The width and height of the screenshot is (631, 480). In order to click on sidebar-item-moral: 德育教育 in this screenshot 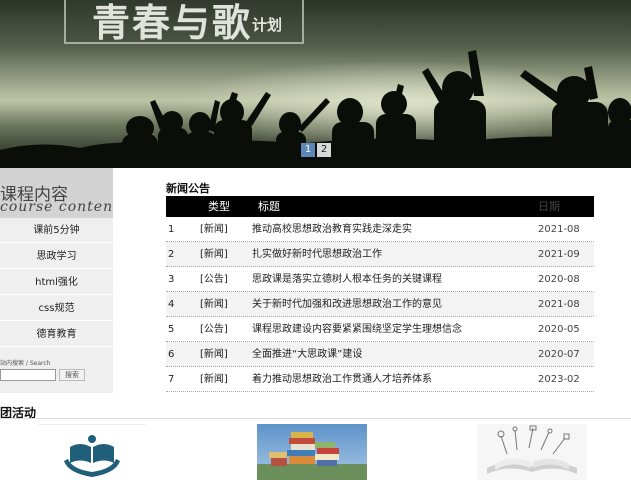, I will do `click(56, 334)`.